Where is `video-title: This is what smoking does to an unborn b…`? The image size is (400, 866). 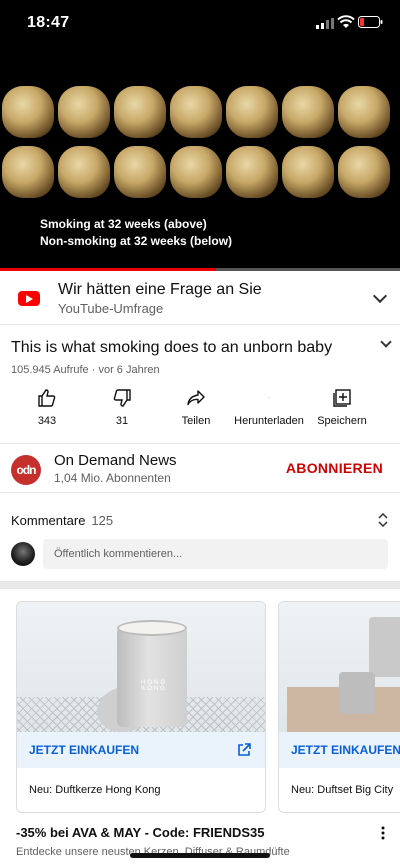
video-title: This is what smoking does to an unborn b… is located at coordinates (171, 348).